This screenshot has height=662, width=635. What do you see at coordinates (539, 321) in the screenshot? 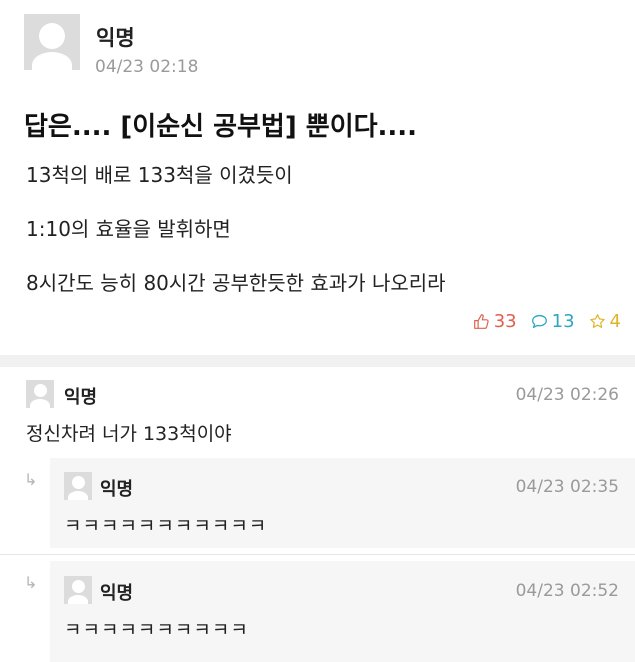
I see `comment-bubble-icon` at bounding box center [539, 321].